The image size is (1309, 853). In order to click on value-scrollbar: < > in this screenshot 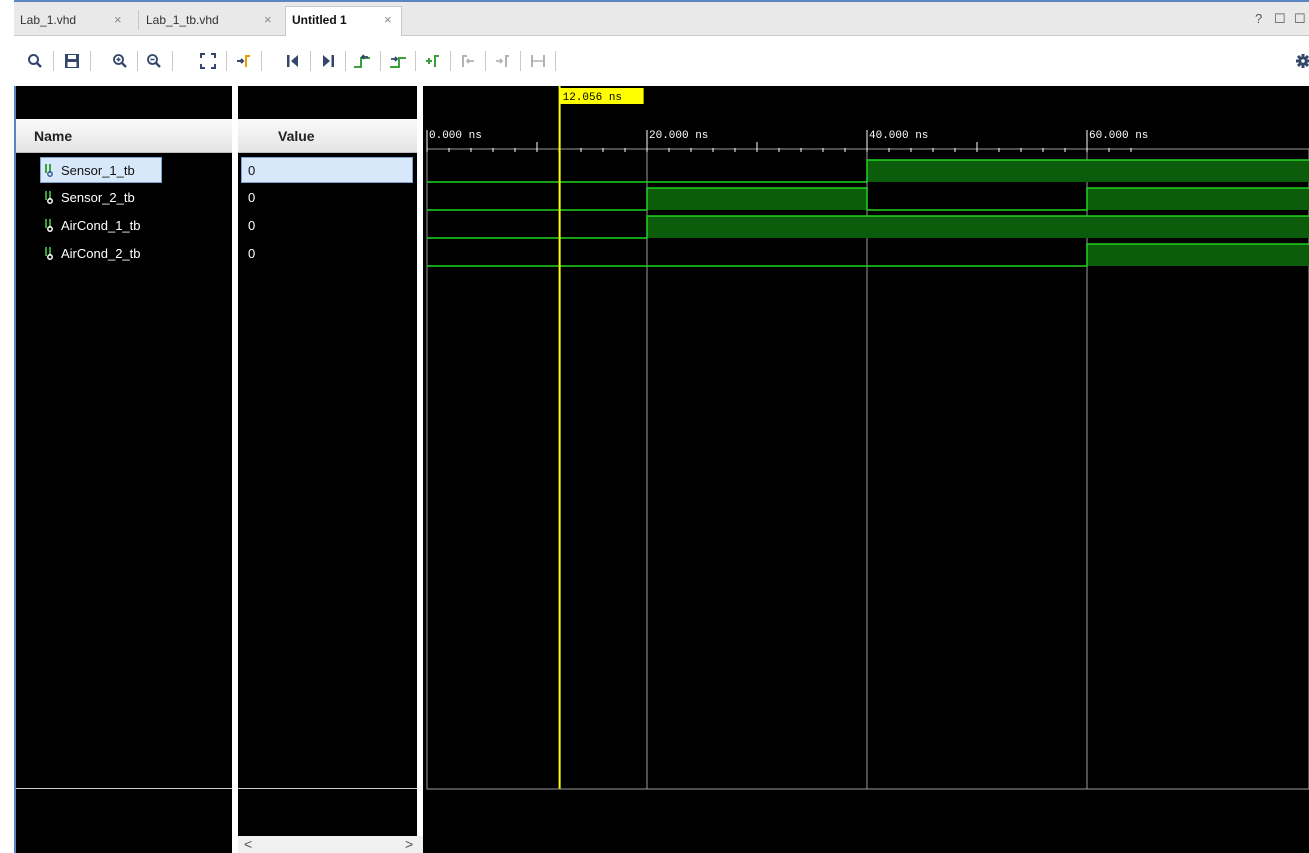, I will do `click(330, 844)`.